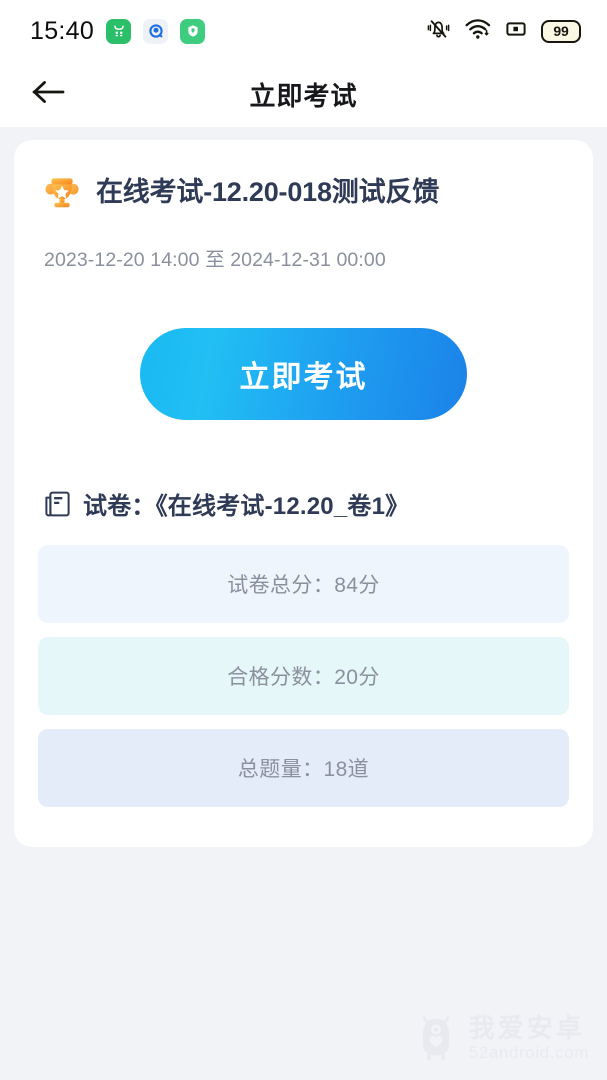 Image resolution: width=607 pixels, height=1080 pixels. Describe the element at coordinates (528, 1052) in the screenshot. I see `watermark-url: 52android.com` at that location.